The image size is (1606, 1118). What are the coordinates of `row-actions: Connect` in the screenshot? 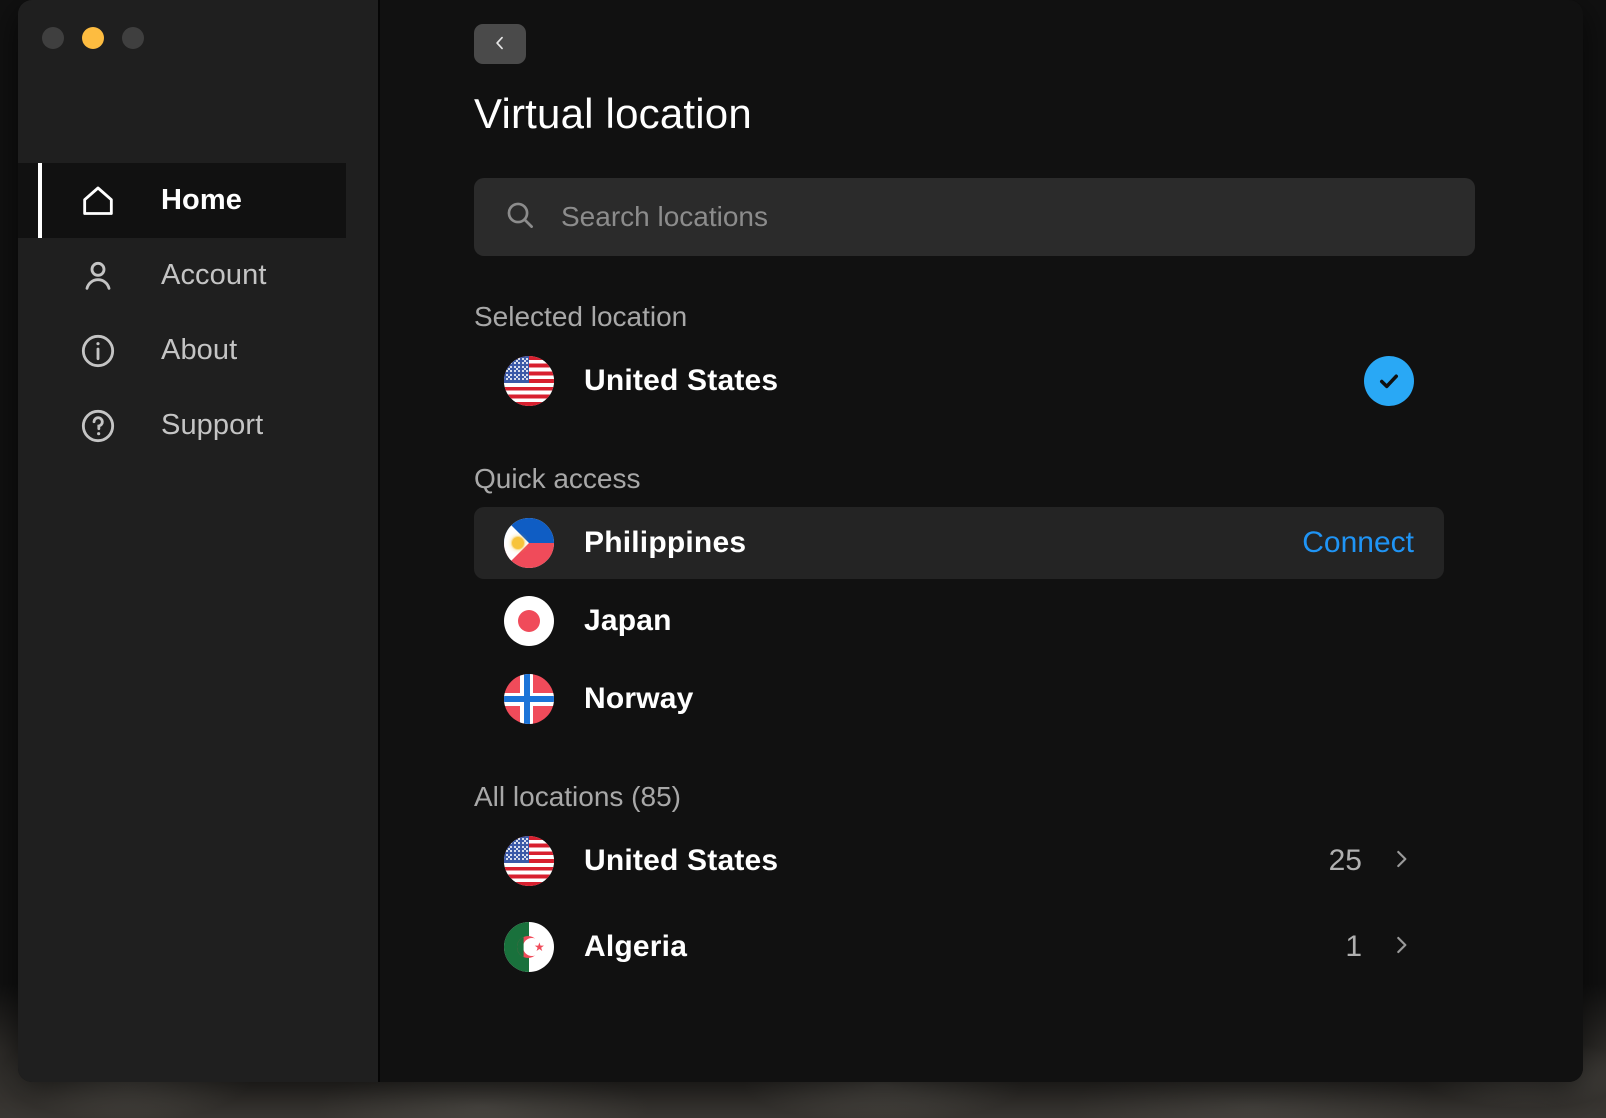 It's located at (1358, 543).